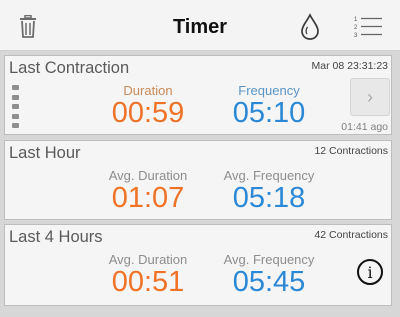 The width and height of the screenshot is (400, 317). I want to click on drop-icon, so click(310, 27).